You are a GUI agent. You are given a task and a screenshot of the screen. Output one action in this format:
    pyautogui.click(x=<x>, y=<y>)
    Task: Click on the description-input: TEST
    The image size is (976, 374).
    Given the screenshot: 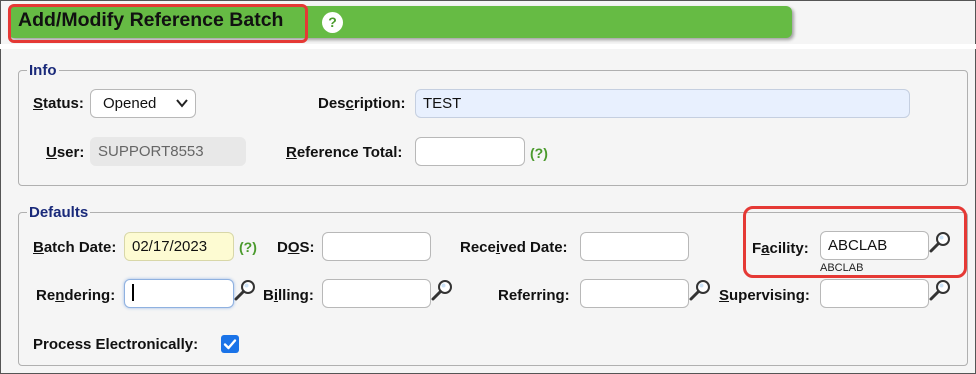 What is the action you would take?
    pyautogui.click(x=662, y=103)
    